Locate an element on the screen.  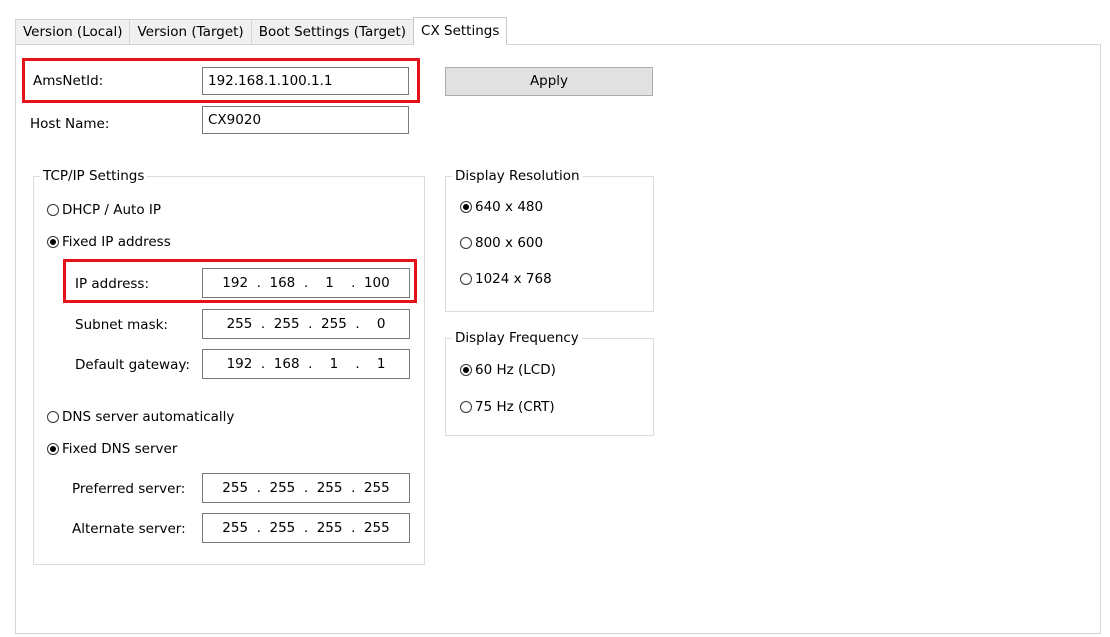
frequency-75hz-label: 75 Hz (CRT) is located at coordinates (515, 407).